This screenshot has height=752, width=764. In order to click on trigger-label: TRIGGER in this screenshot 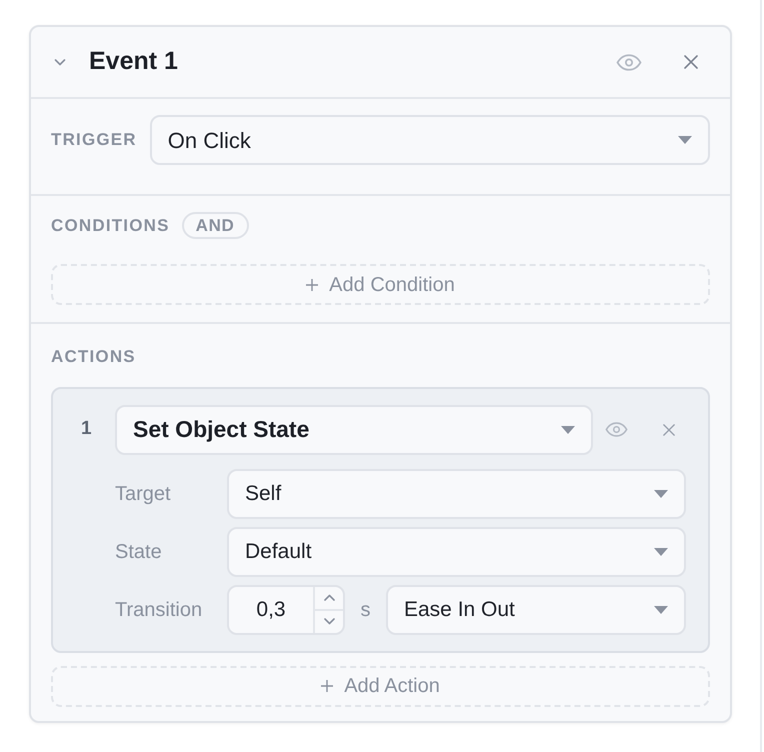, I will do `click(94, 140)`.